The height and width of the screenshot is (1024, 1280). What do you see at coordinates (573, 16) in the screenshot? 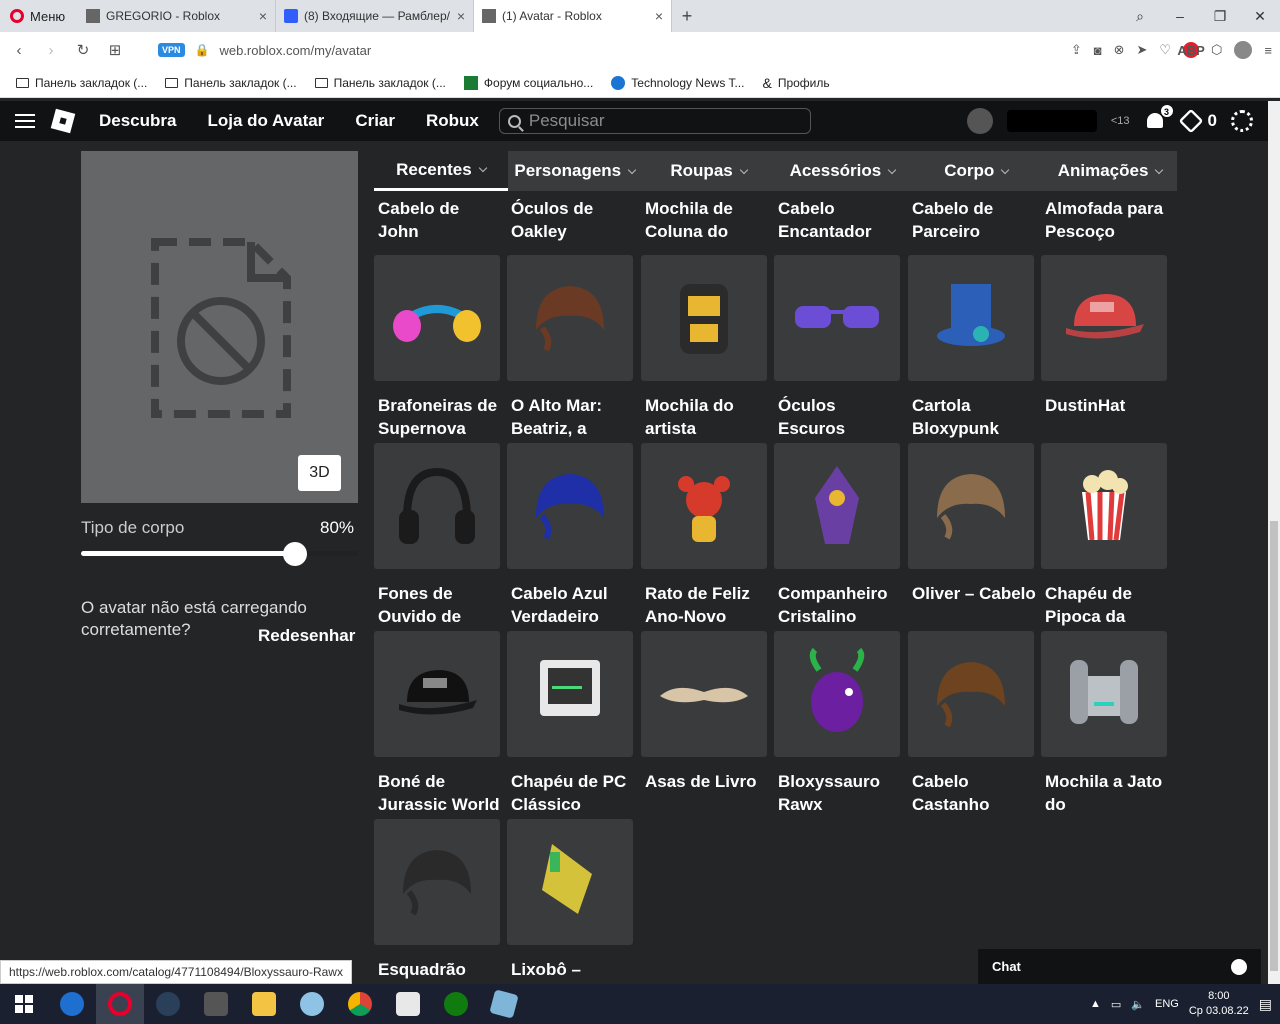
I see `tab-avatar: (1) Avatar - Roblox ×` at bounding box center [573, 16].